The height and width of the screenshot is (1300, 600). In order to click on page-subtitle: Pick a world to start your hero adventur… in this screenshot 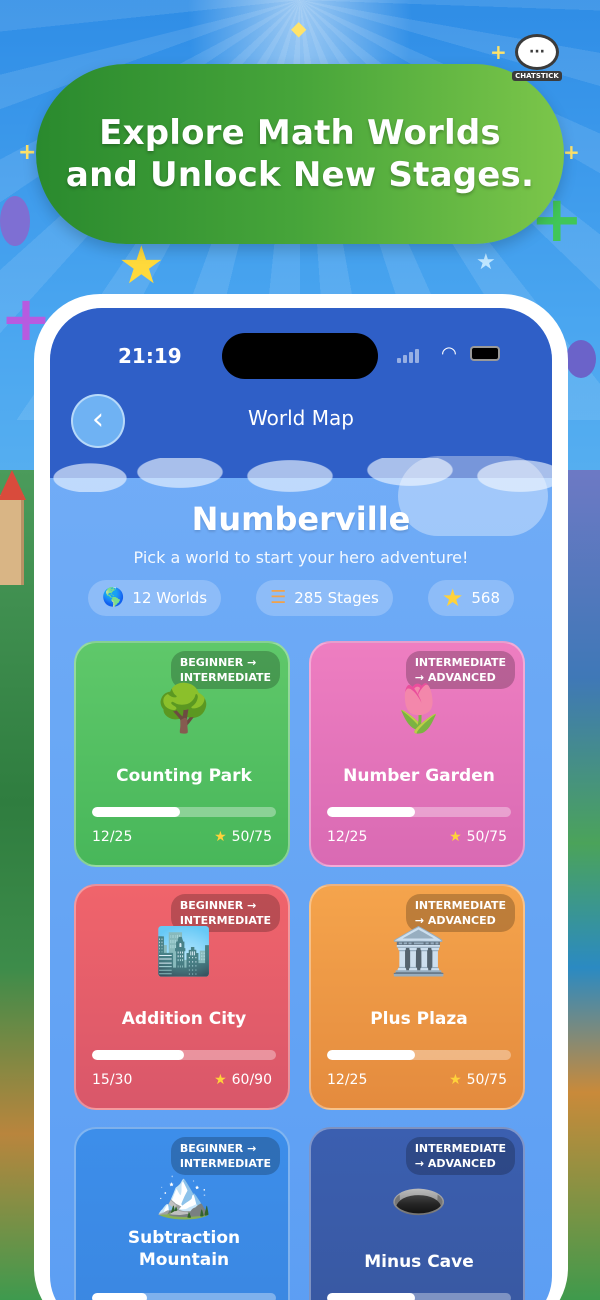, I will do `click(301, 557)`.